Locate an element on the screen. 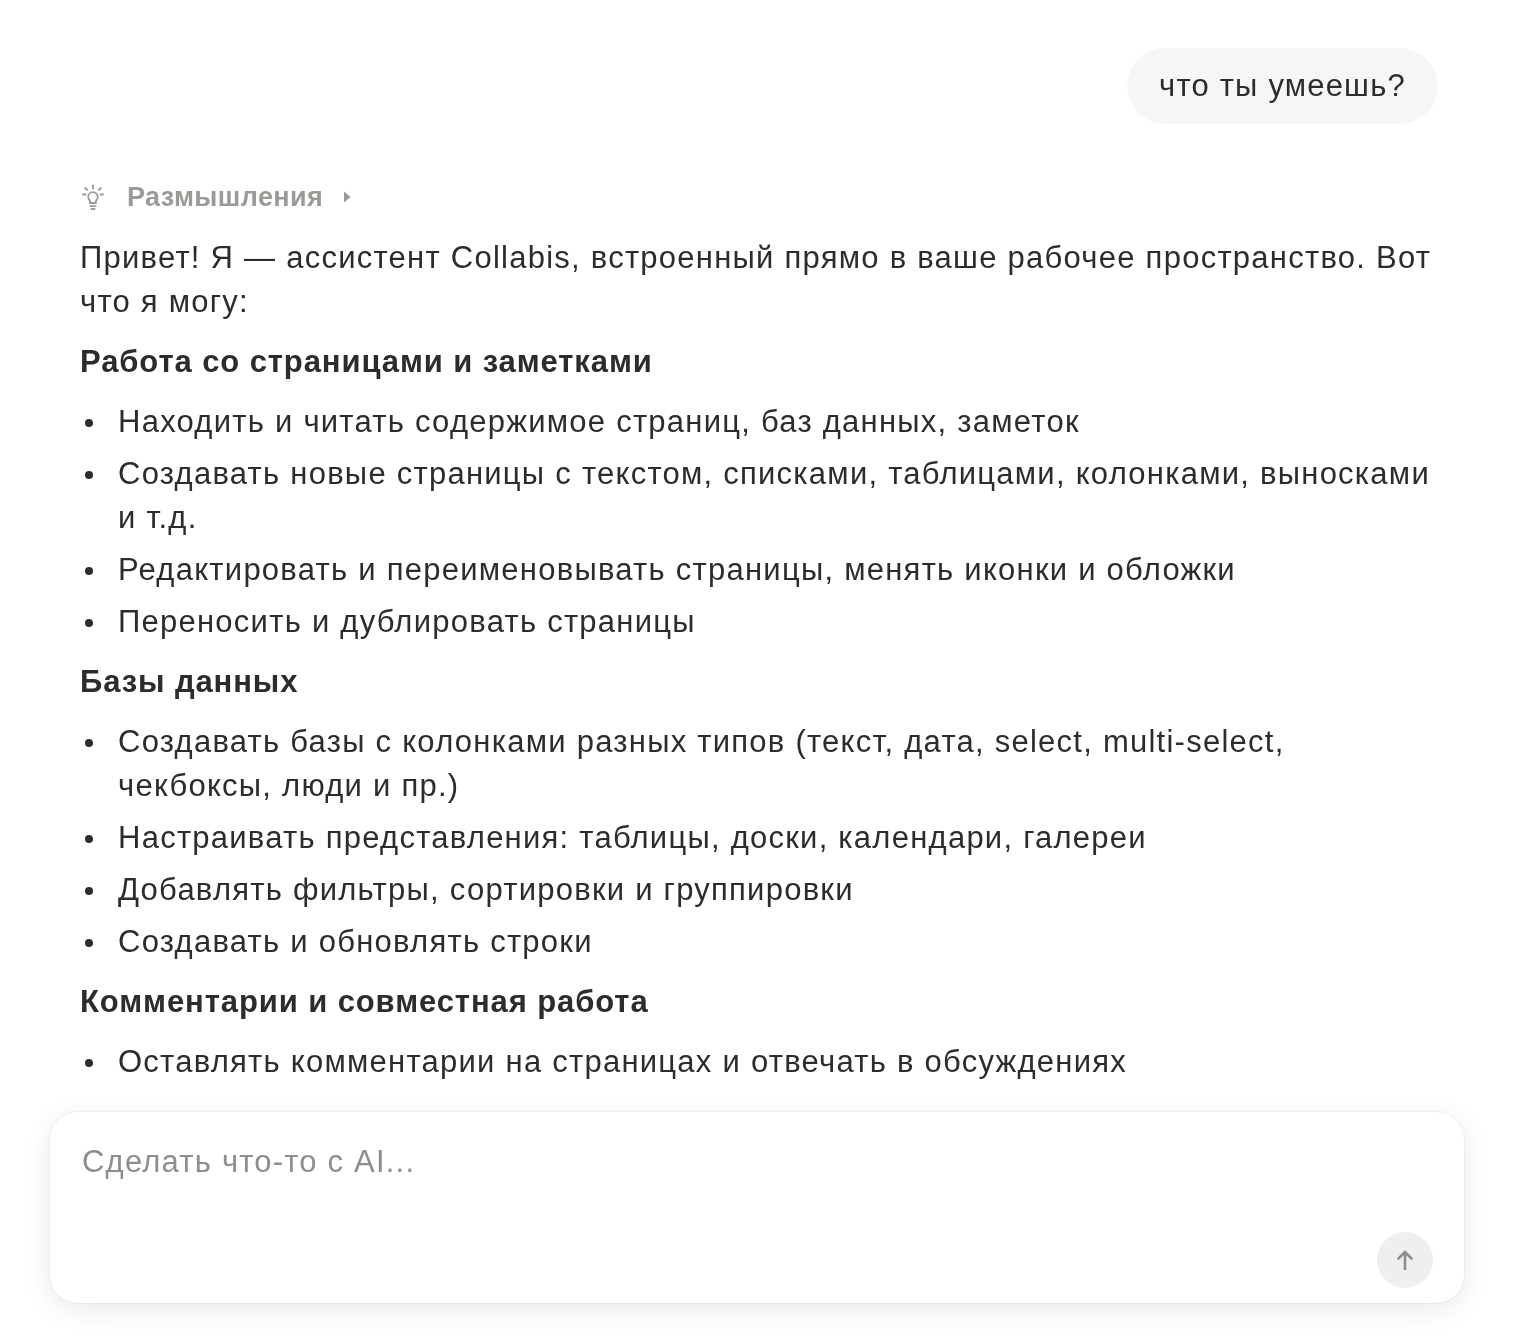 This screenshot has width=1536, height=1338. section-heading: Базы данных is located at coordinates (190, 682).